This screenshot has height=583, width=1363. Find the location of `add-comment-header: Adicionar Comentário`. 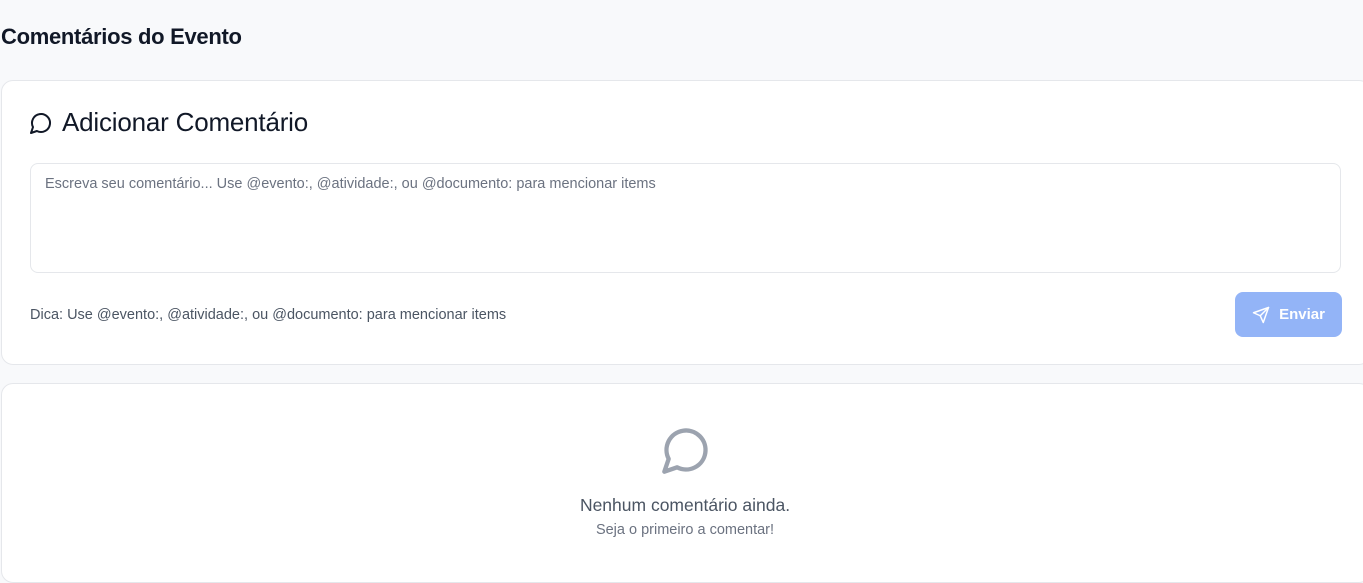

add-comment-header: Adicionar Comentário is located at coordinates (168, 122).